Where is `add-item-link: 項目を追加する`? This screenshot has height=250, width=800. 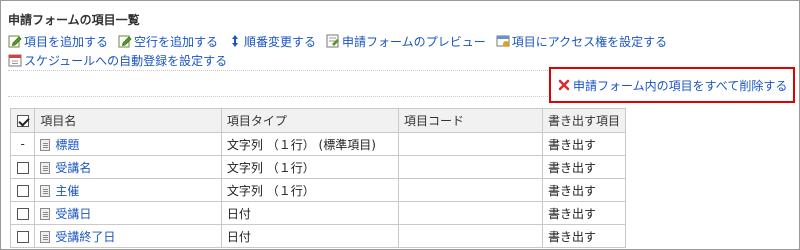
add-item-link: 項目を追加する is located at coordinates (58, 41).